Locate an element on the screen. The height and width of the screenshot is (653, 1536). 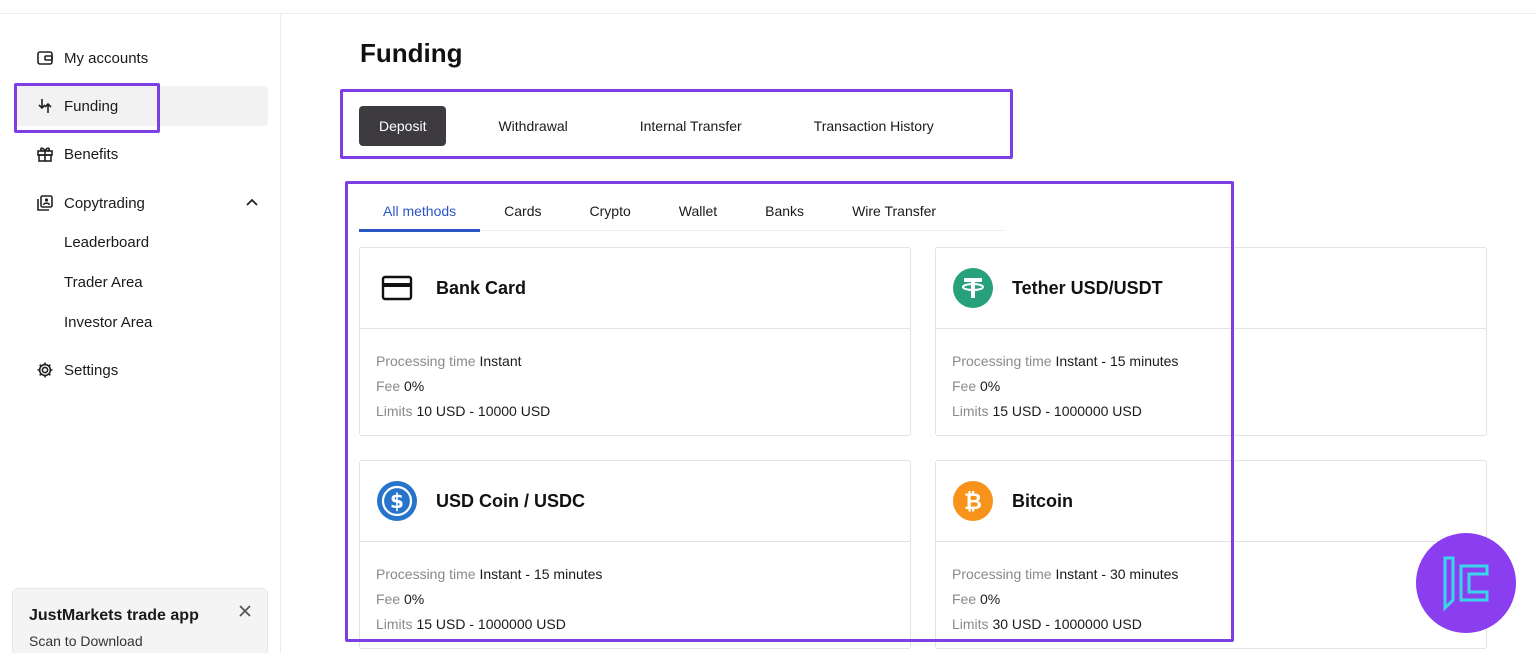
bitcoin-icon: ₿ is located at coordinates (973, 501).